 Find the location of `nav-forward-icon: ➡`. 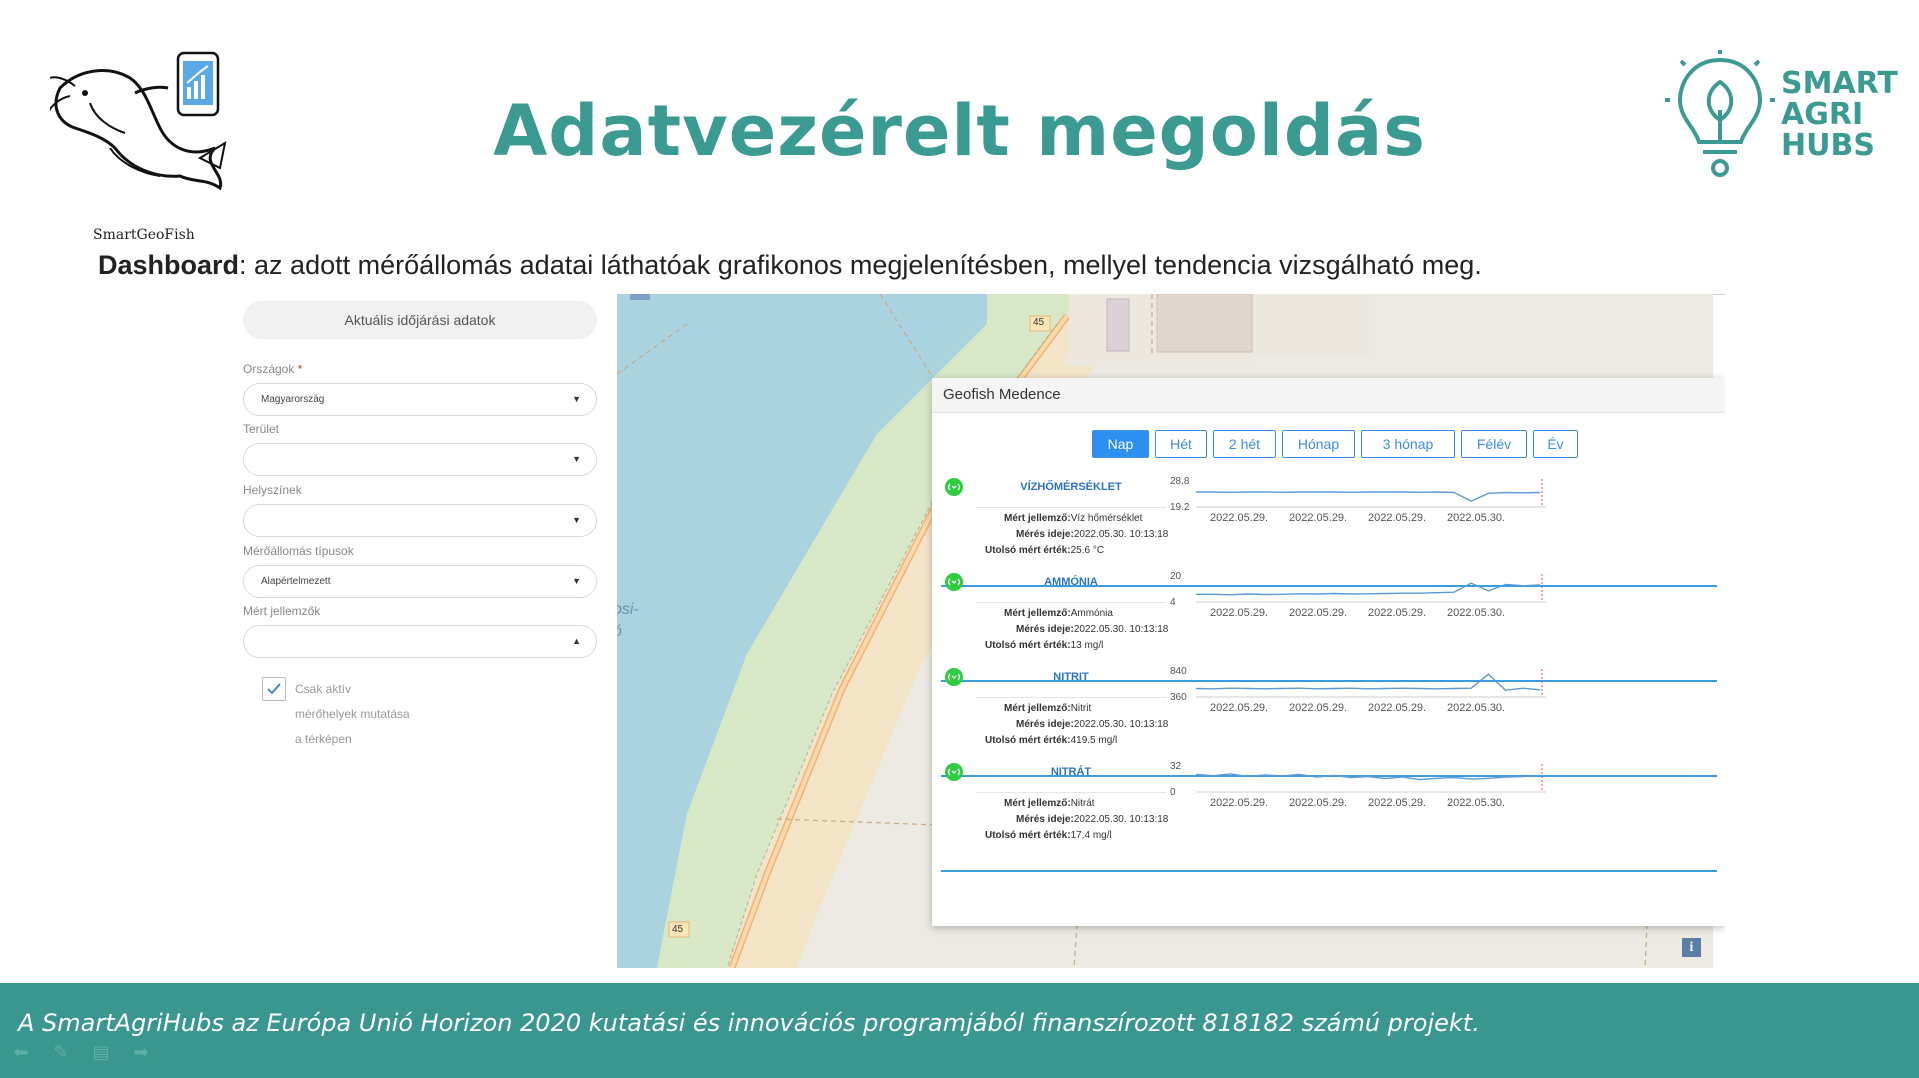

nav-forward-icon: ➡ is located at coordinates (141, 1053).